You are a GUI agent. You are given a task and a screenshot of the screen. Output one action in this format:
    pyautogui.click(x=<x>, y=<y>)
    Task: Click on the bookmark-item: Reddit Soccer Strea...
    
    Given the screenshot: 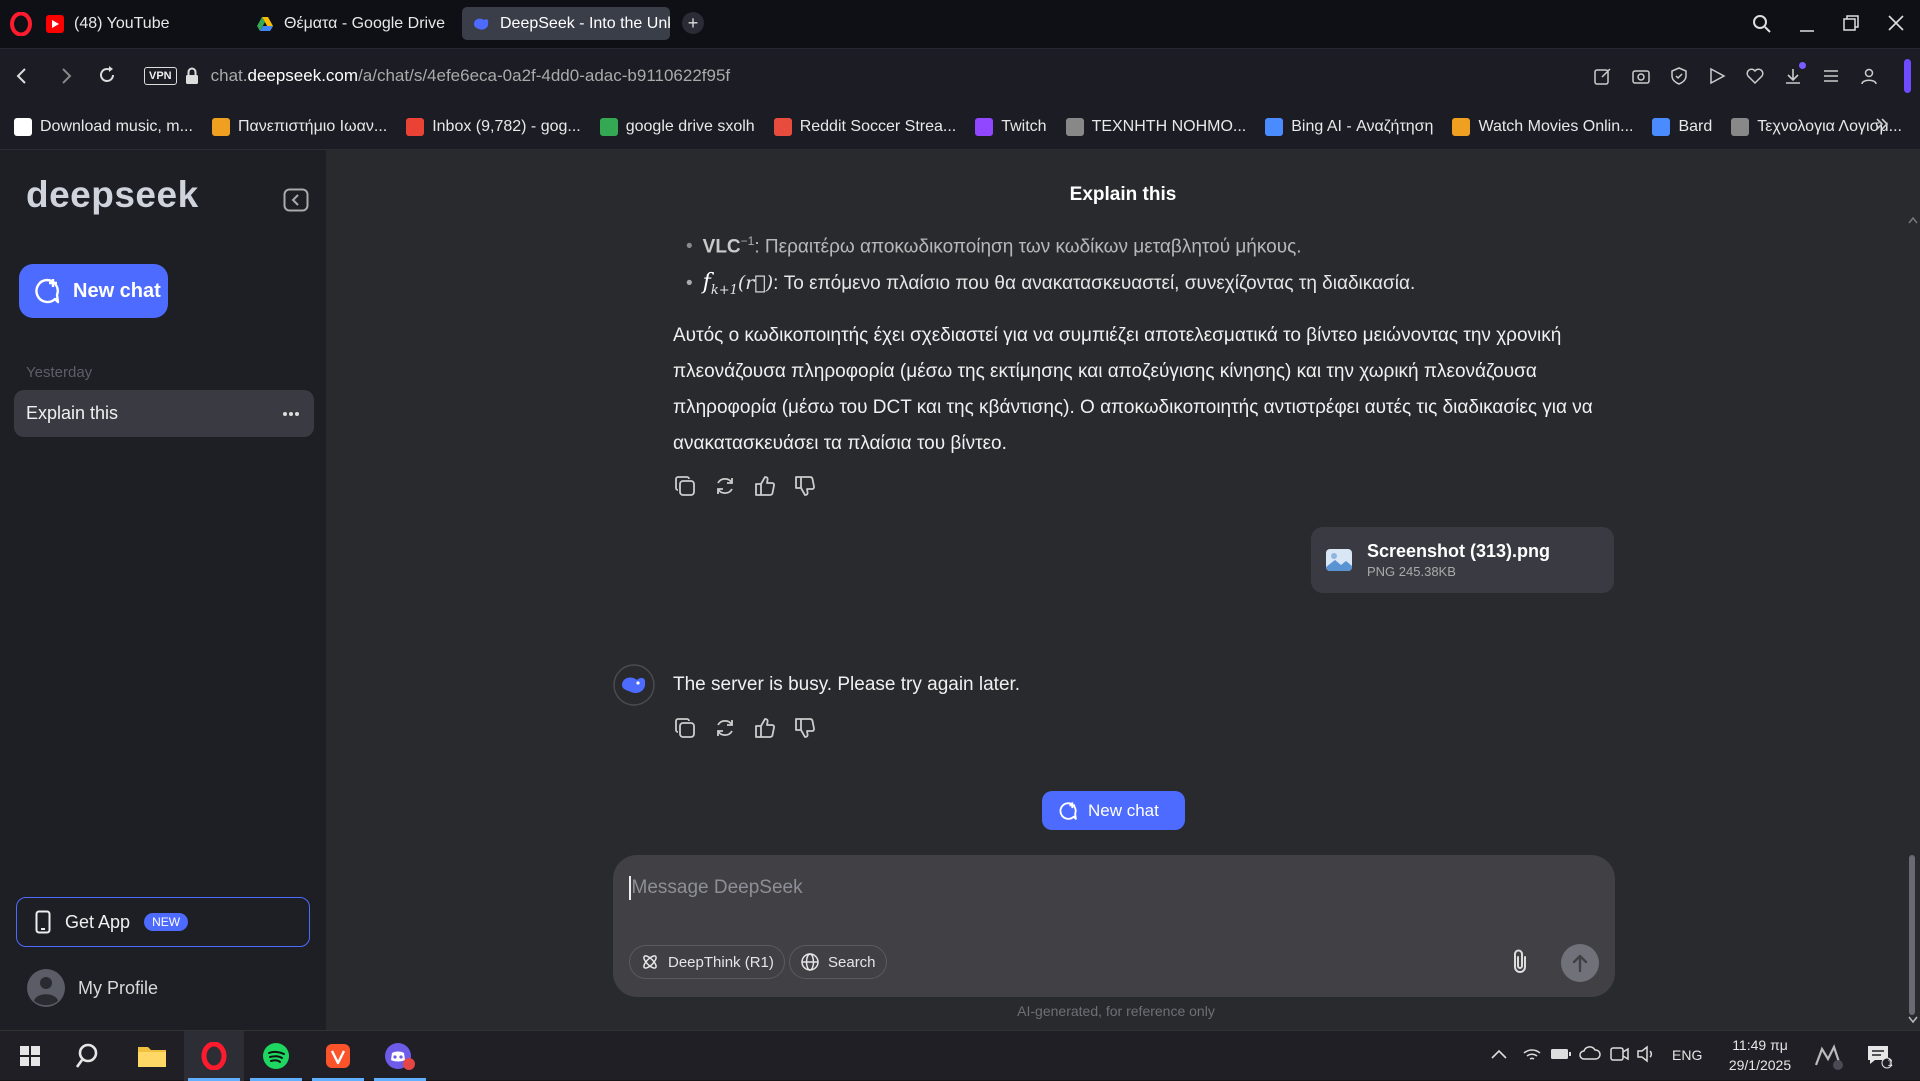 What is the action you would take?
    pyautogui.click(x=865, y=126)
    